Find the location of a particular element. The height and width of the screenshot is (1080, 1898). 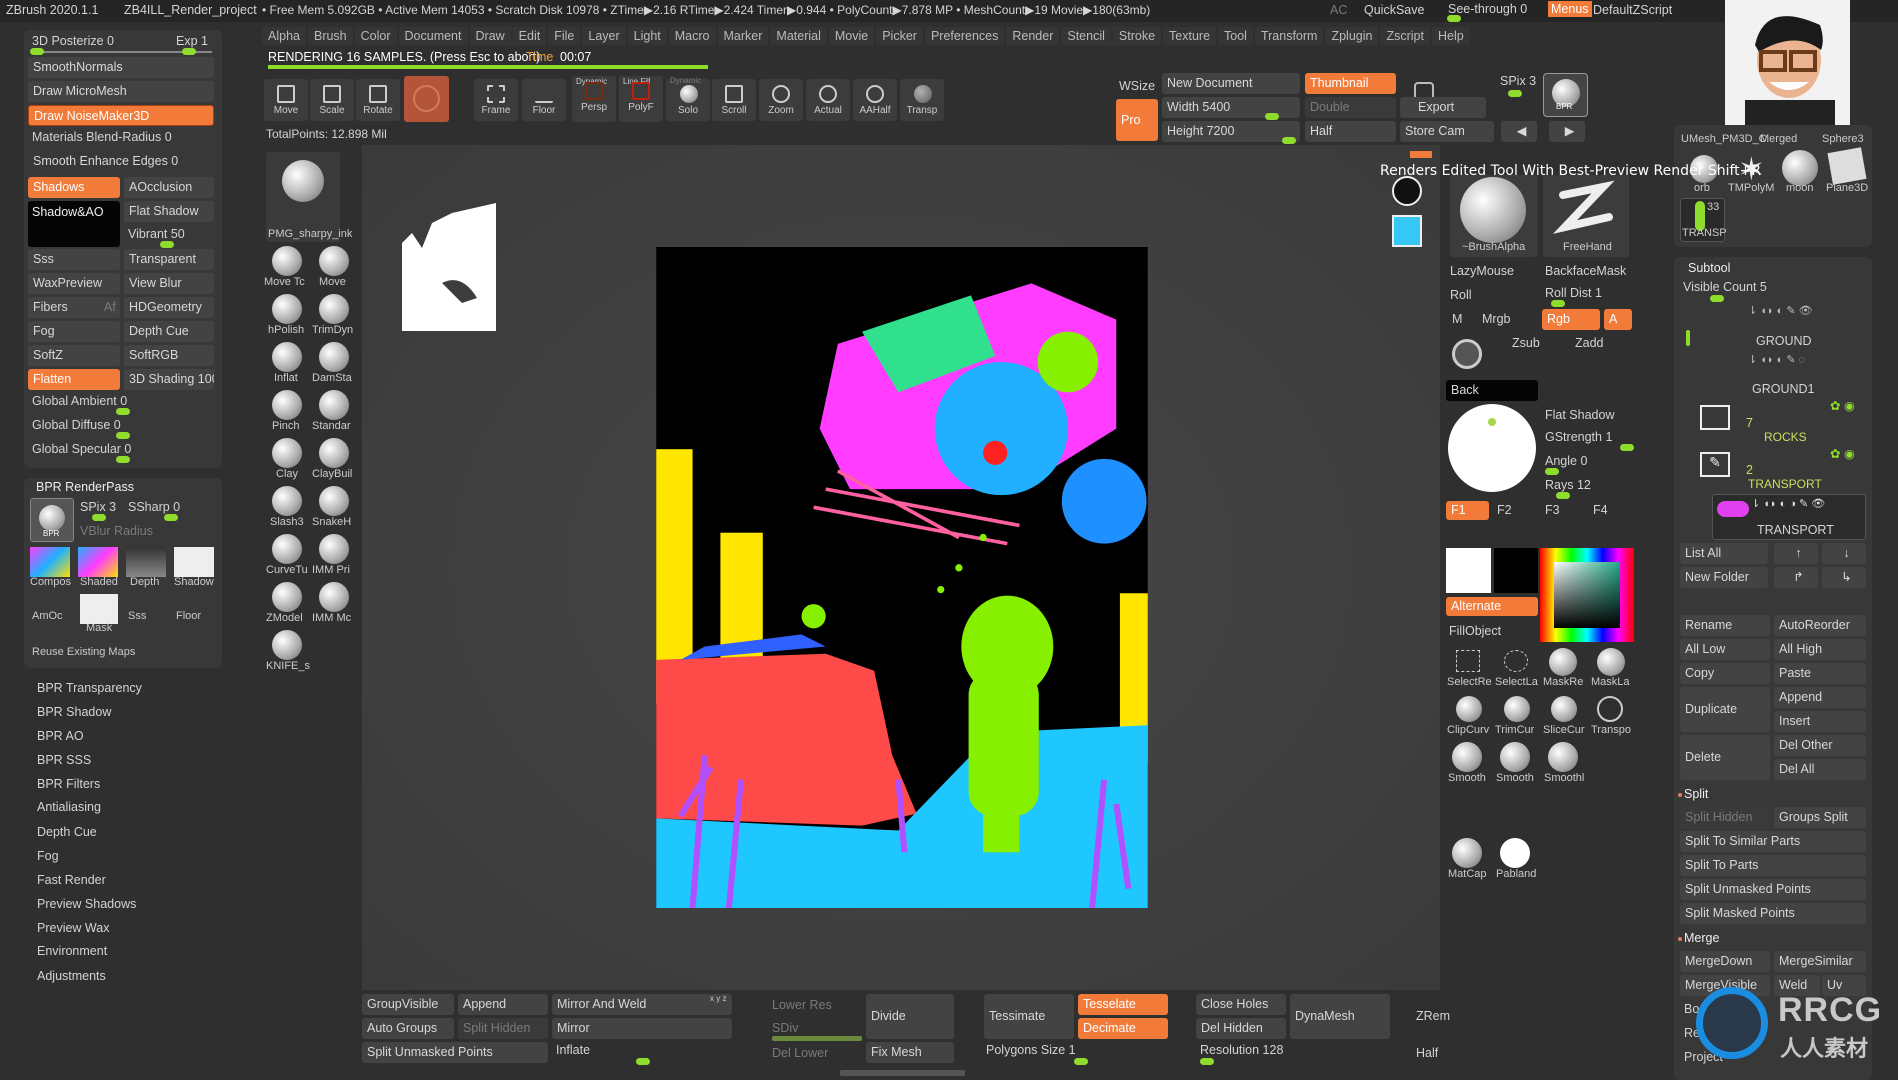

shadows-button: Shadows is located at coordinates (74, 187).